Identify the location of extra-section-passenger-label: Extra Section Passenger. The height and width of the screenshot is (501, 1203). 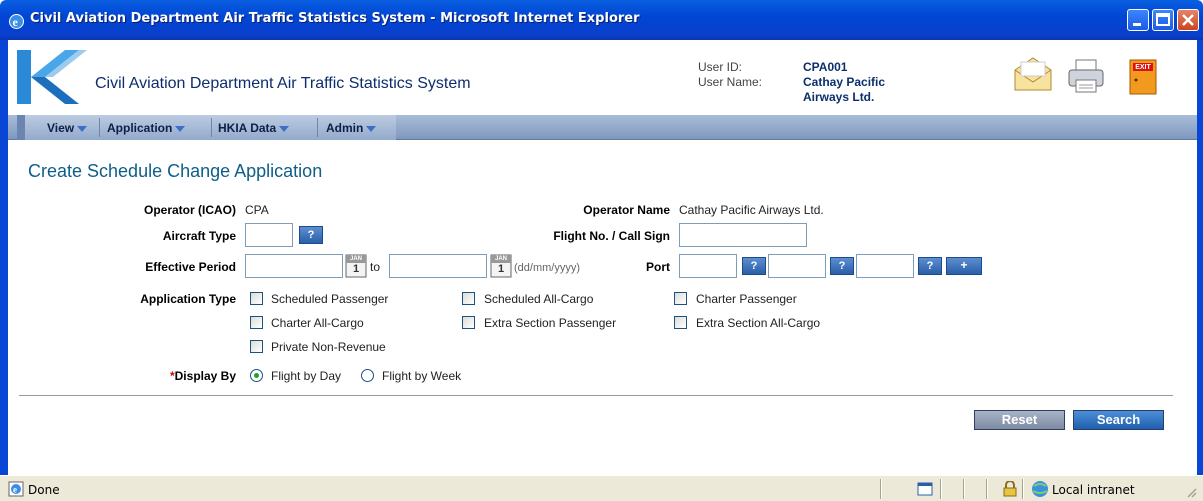
(550, 323).